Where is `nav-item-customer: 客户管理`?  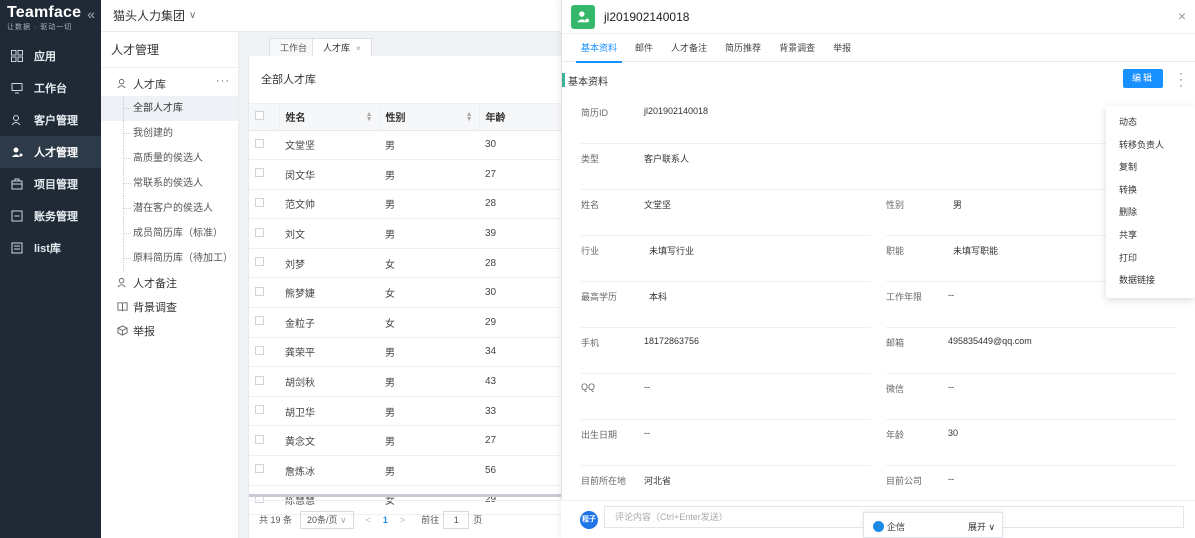
nav-item-customer: 客户管理 is located at coordinates (50, 120).